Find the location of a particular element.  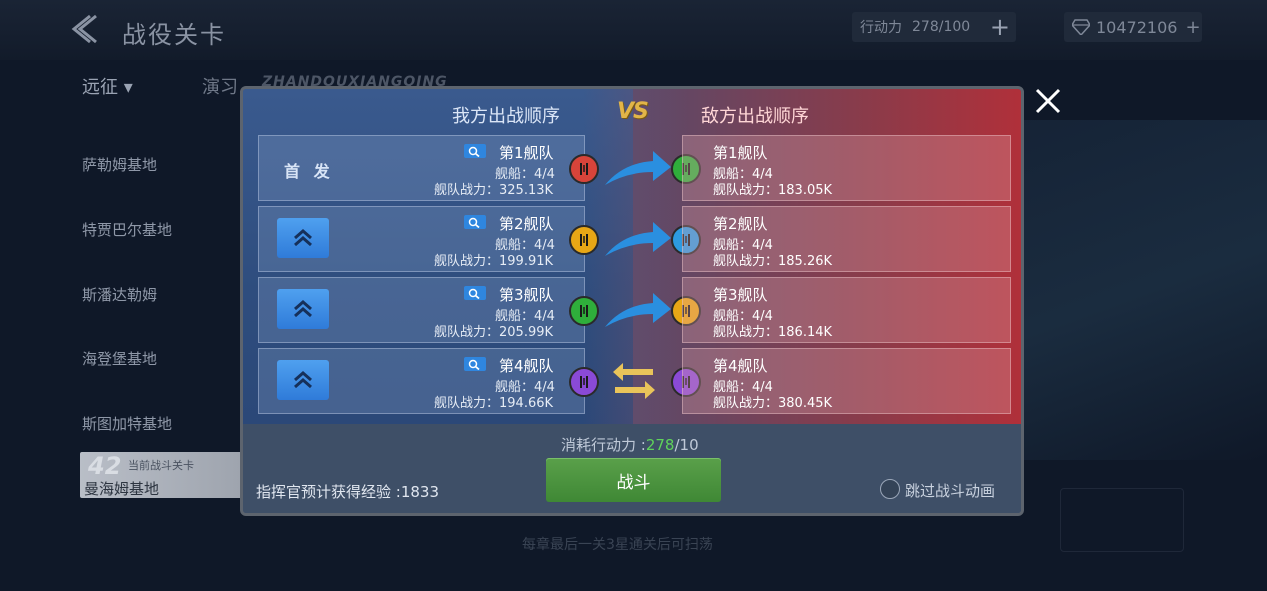

sidebar-item-salem: 萨勒姆基地 is located at coordinates (119, 164).